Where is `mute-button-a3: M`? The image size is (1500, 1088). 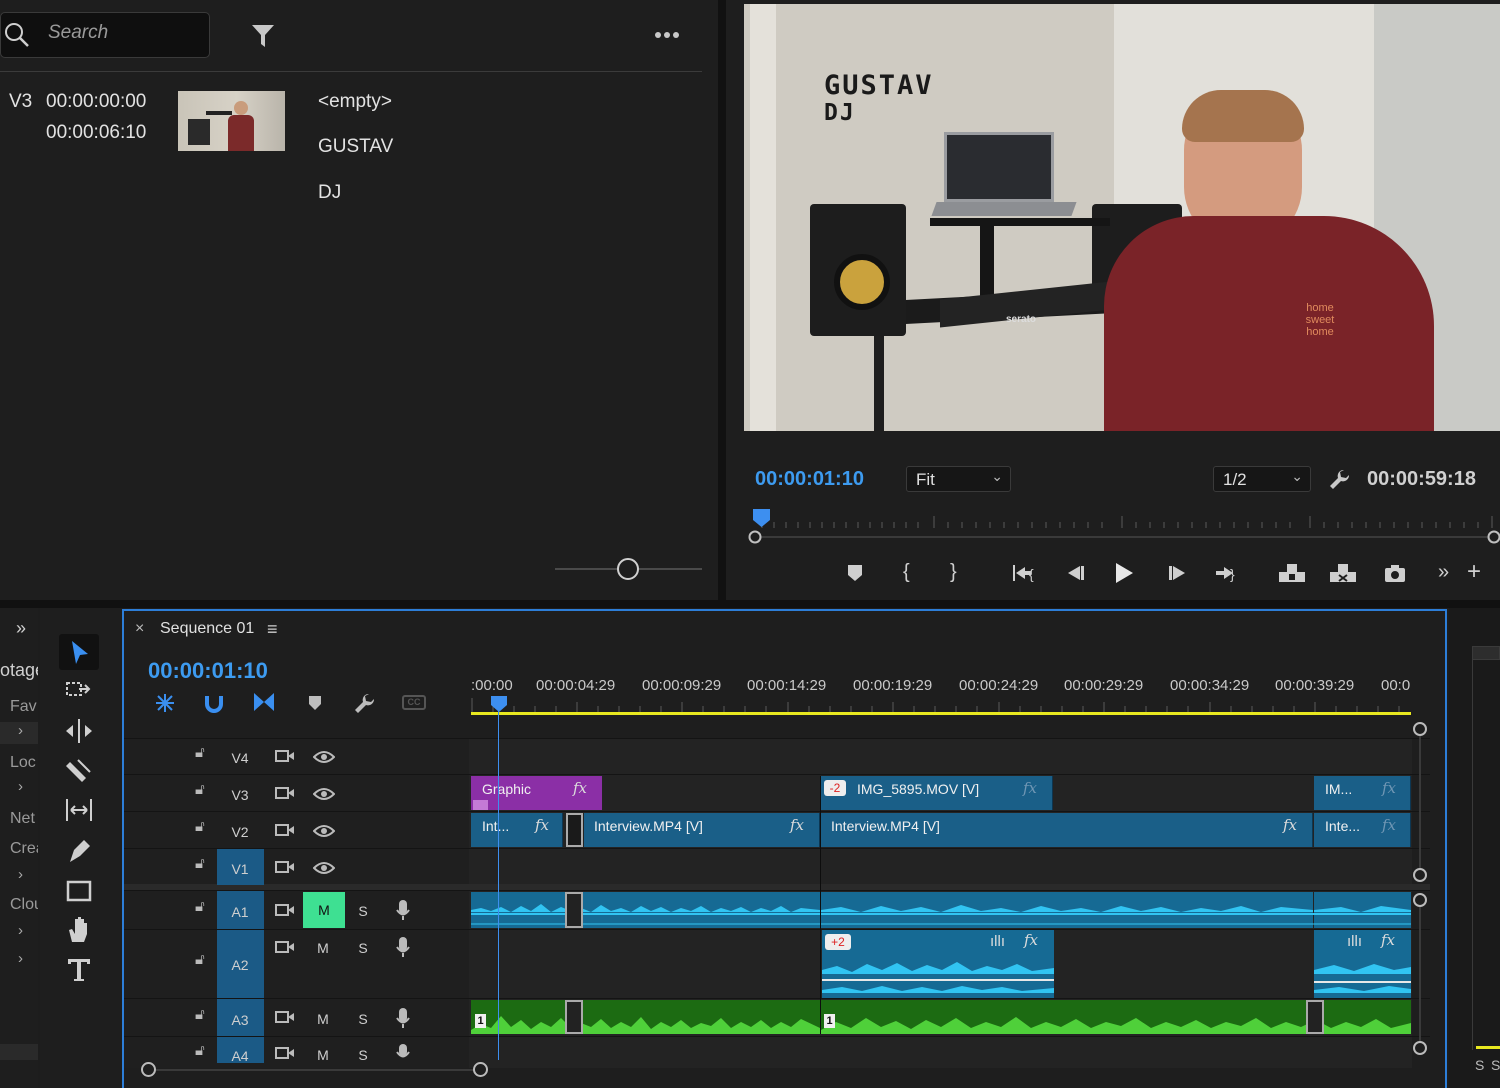 mute-button-a3: M is located at coordinates (323, 1019).